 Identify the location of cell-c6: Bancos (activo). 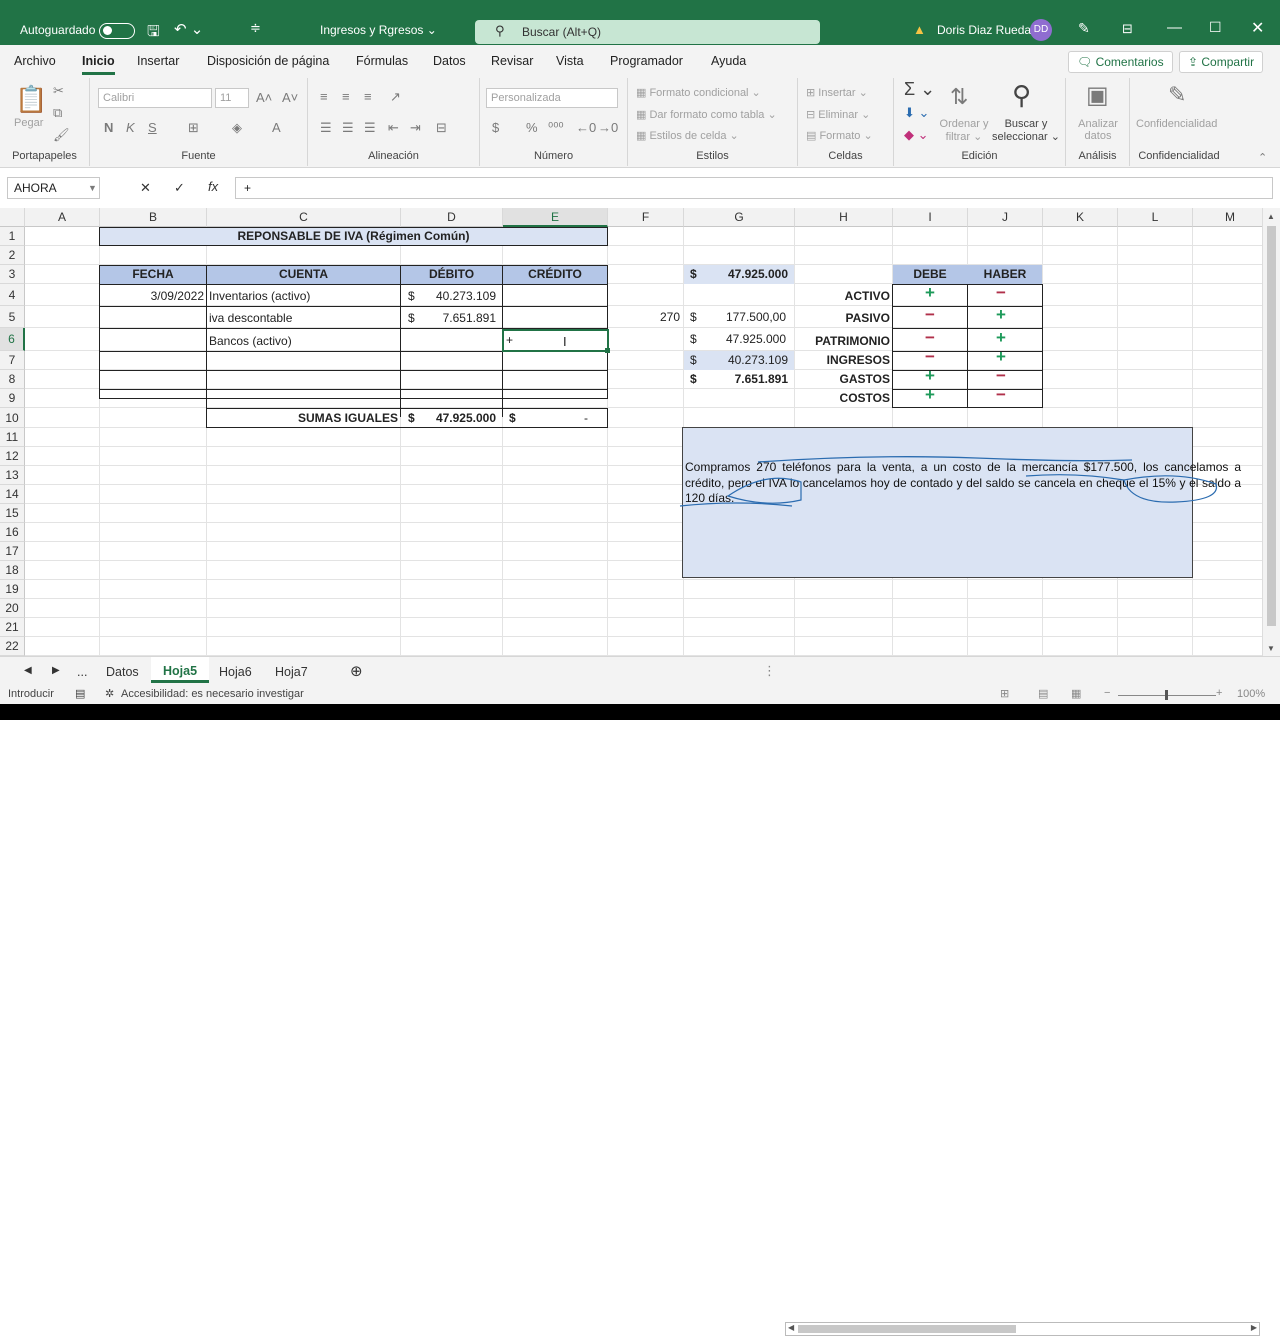
(250, 341).